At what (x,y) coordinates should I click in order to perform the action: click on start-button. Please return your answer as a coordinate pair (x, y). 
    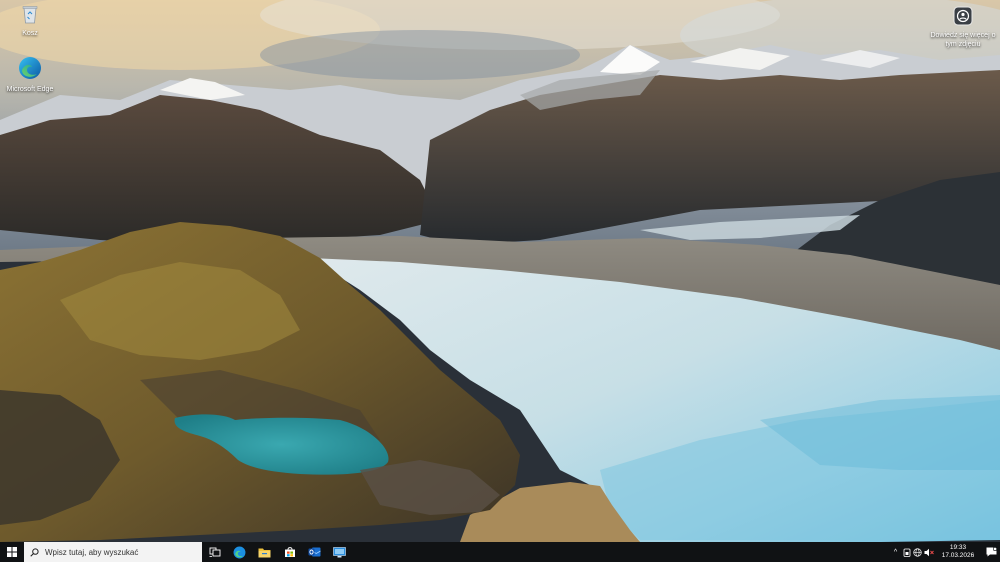
    Looking at the image, I should click on (12, 552).